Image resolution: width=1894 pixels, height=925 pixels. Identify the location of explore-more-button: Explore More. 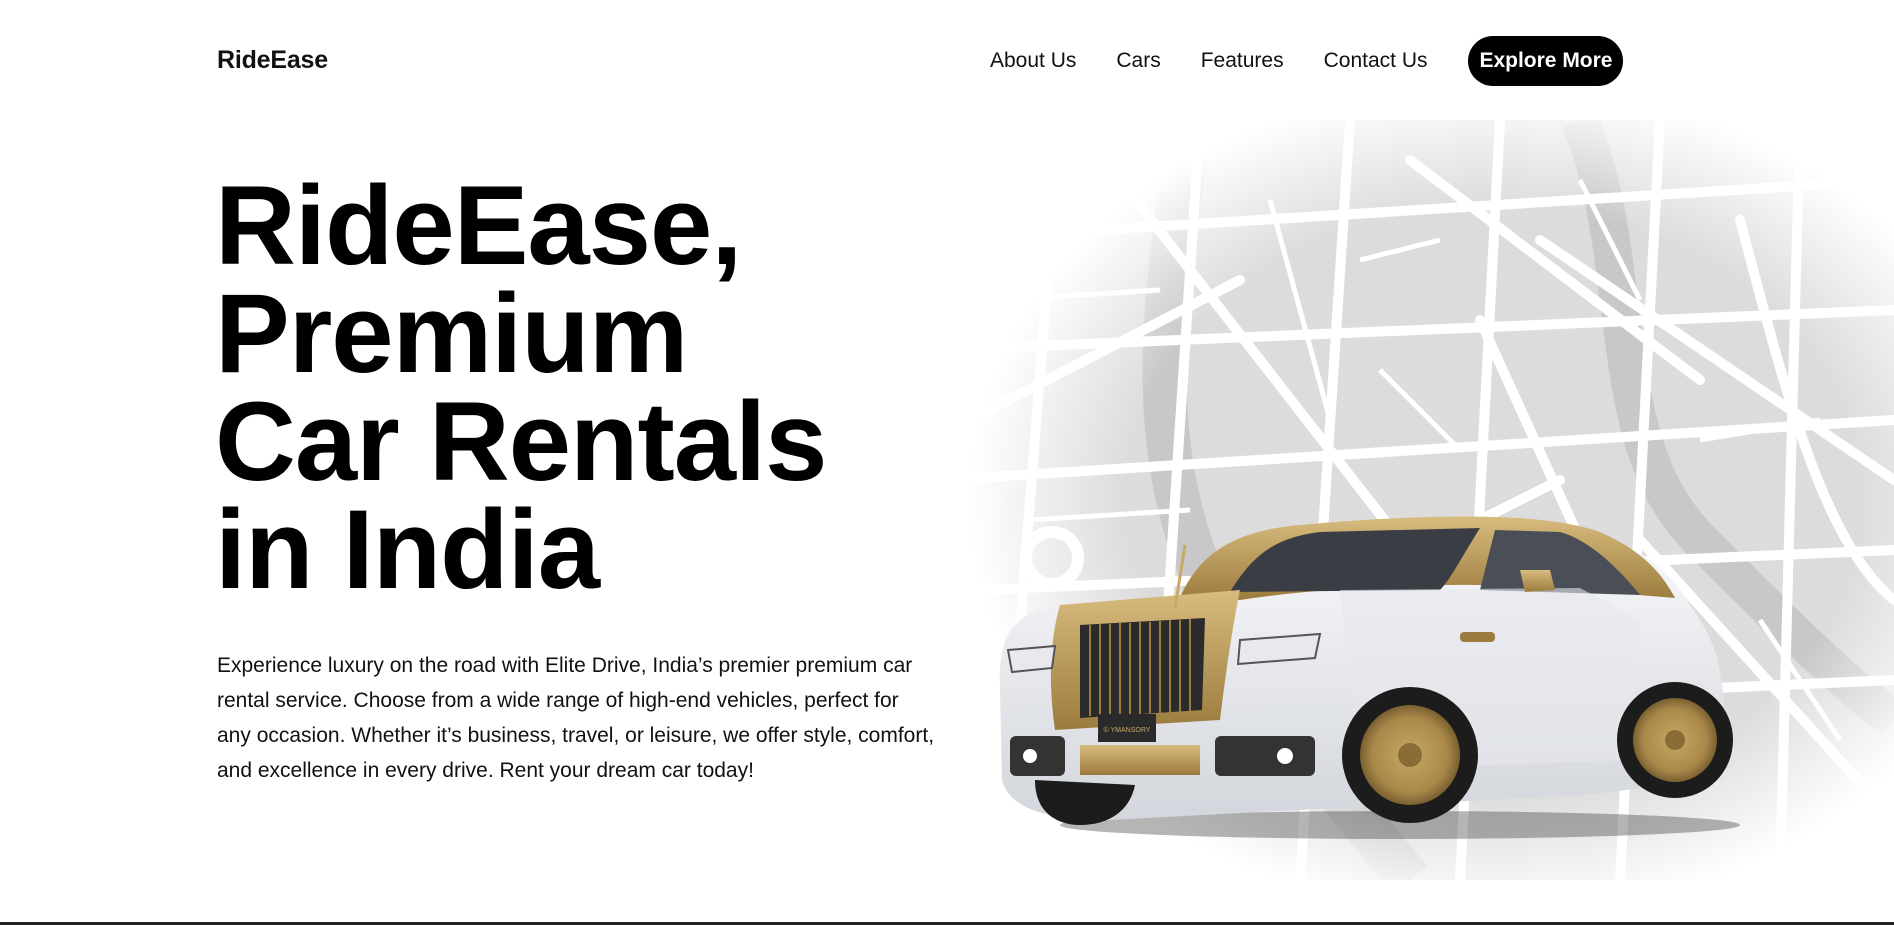
(1546, 61).